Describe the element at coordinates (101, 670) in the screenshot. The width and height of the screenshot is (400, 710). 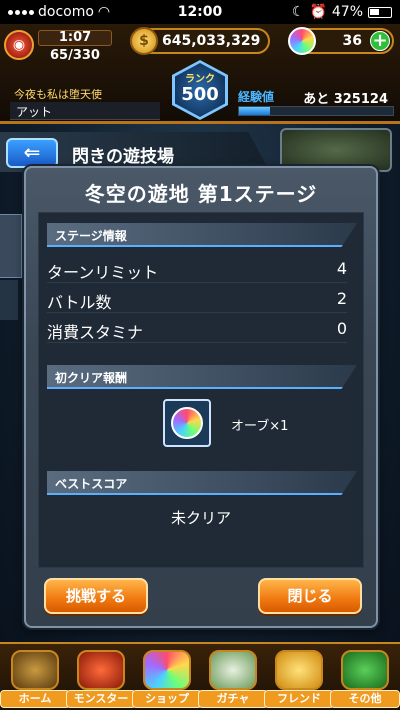
I see `monster-icon` at that location.